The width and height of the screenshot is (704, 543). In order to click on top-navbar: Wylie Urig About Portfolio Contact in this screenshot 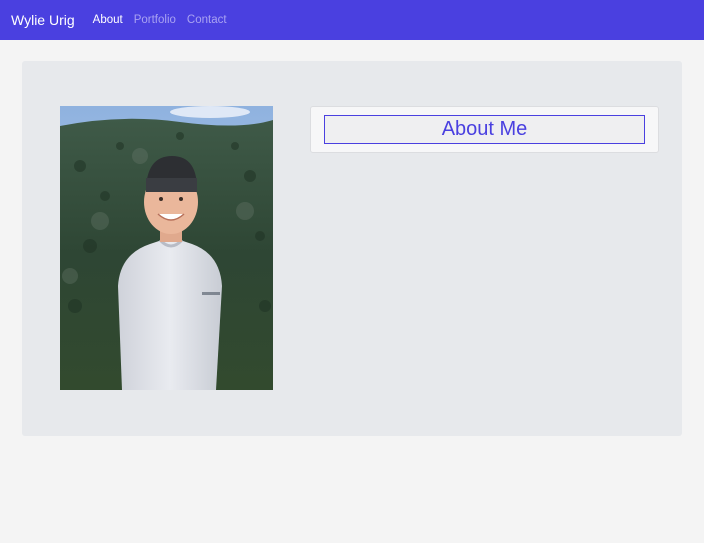, I will do `click(352, 20)`.